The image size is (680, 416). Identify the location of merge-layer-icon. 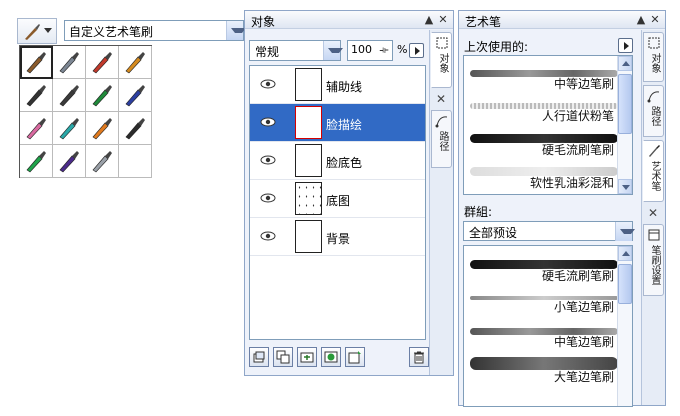
(307, 357).